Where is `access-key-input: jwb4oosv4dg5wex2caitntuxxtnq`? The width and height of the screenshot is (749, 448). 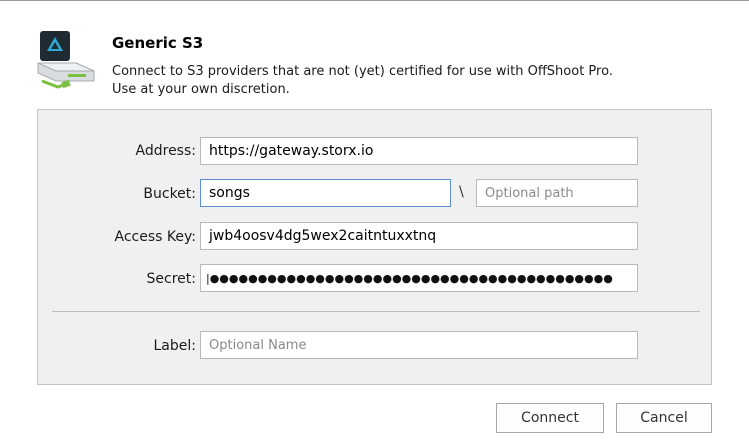
access-key-input: jwb4oosv4dg5wex2caitntuxxtnq is located at coordinates (419, 236).